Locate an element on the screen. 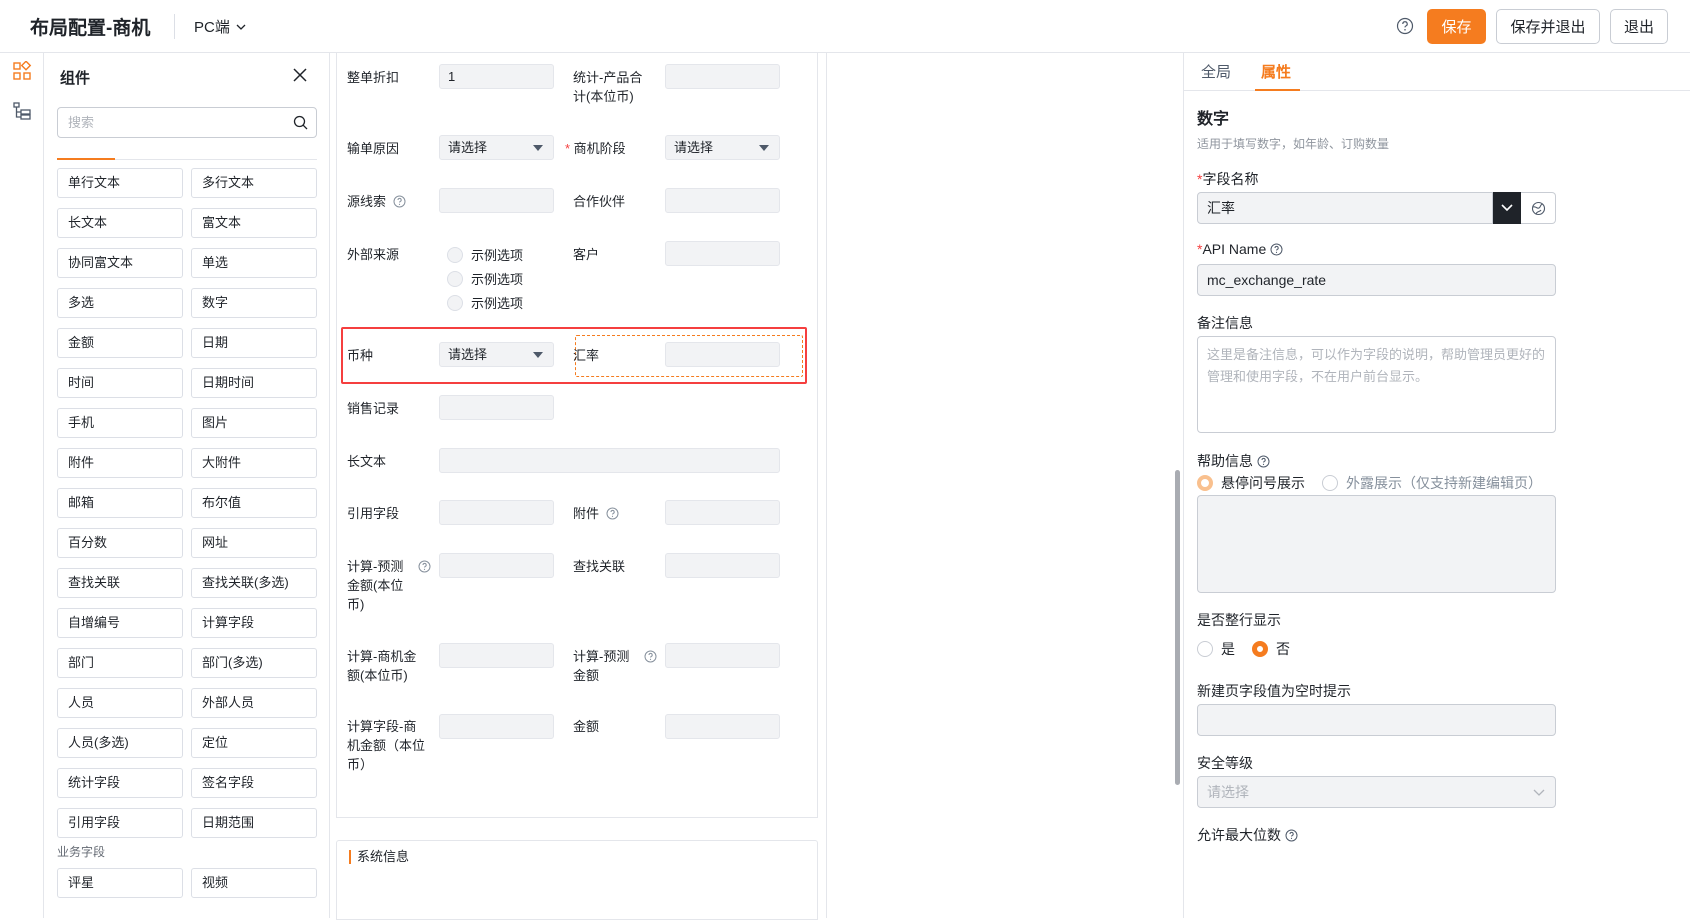 This screenshot has width=1690, height=920. component-item: 百分数 is located at coordinates (120, 543).